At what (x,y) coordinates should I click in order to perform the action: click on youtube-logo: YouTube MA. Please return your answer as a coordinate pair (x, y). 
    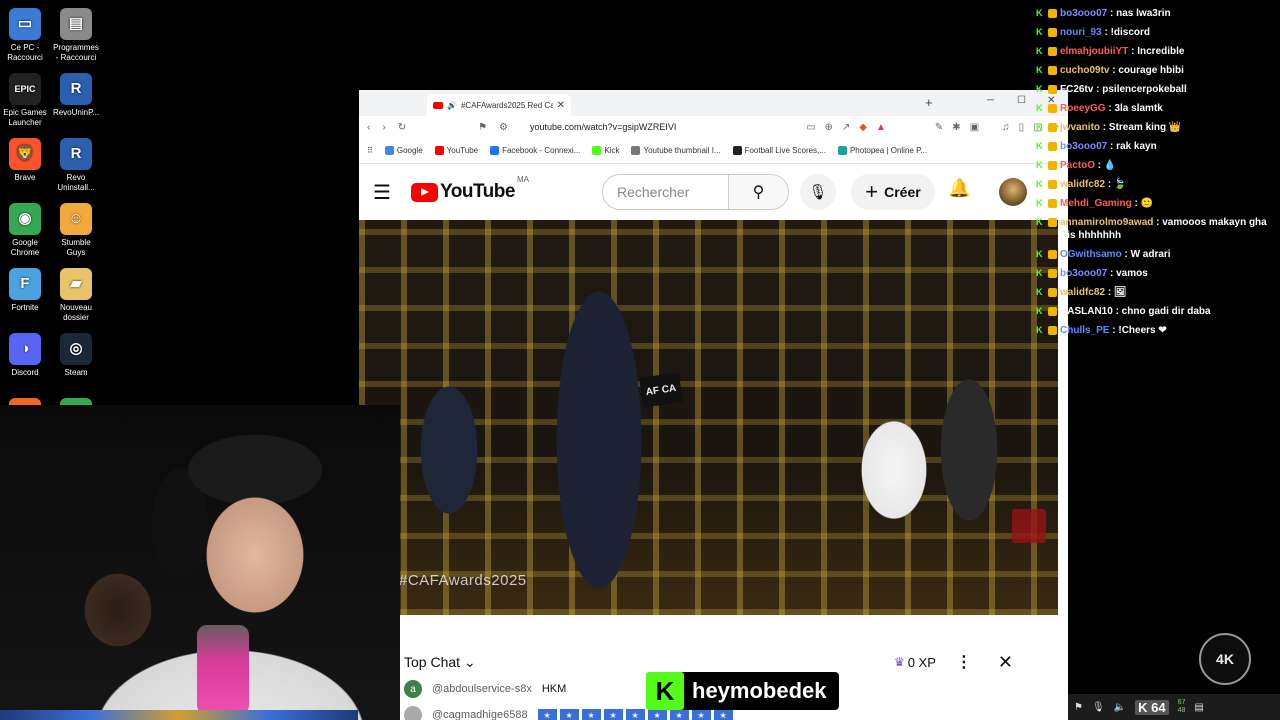
    Looking at the image, I should click on (470, 189).